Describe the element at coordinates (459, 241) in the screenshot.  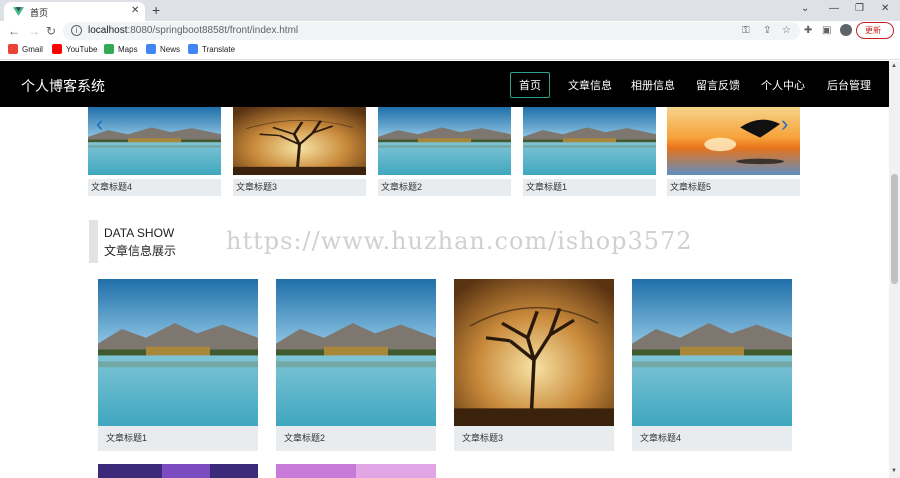
I see `watermark-text: https://www.huzhan.com/ishop3572` at that location.